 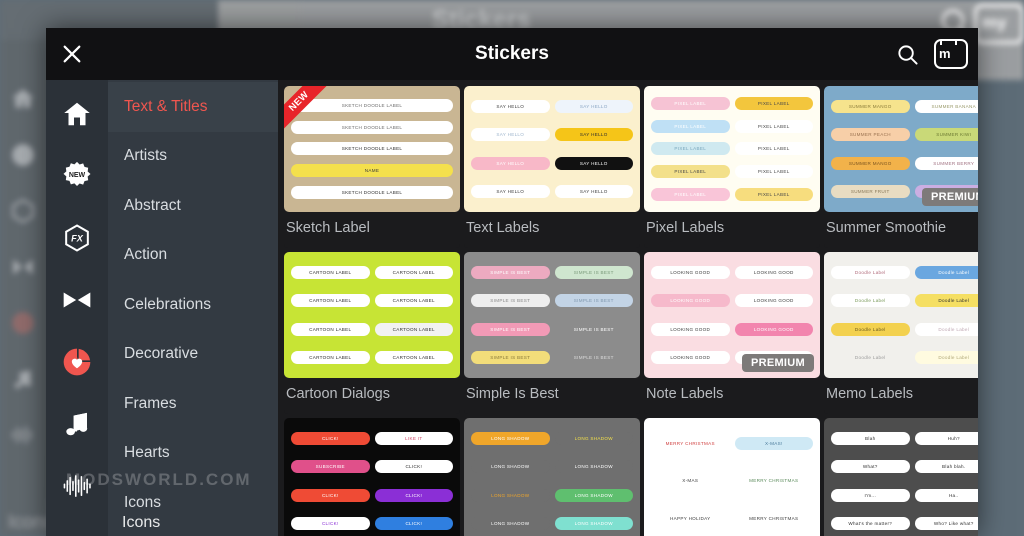 I want to click on close-button, so click(x=72, y=54).